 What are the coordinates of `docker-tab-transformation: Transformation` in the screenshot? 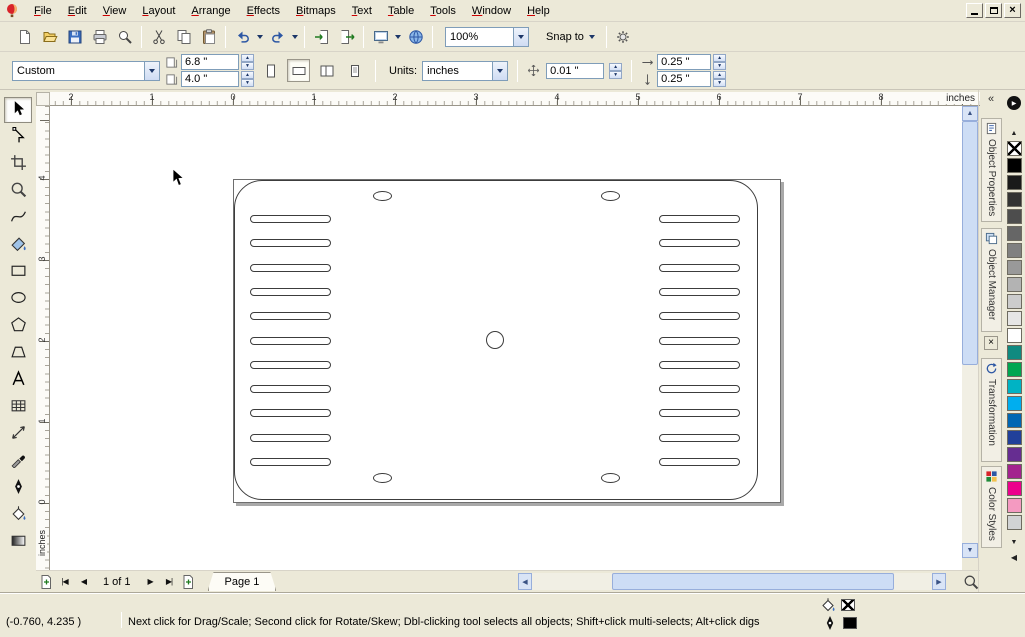 It's located at (991, 410).